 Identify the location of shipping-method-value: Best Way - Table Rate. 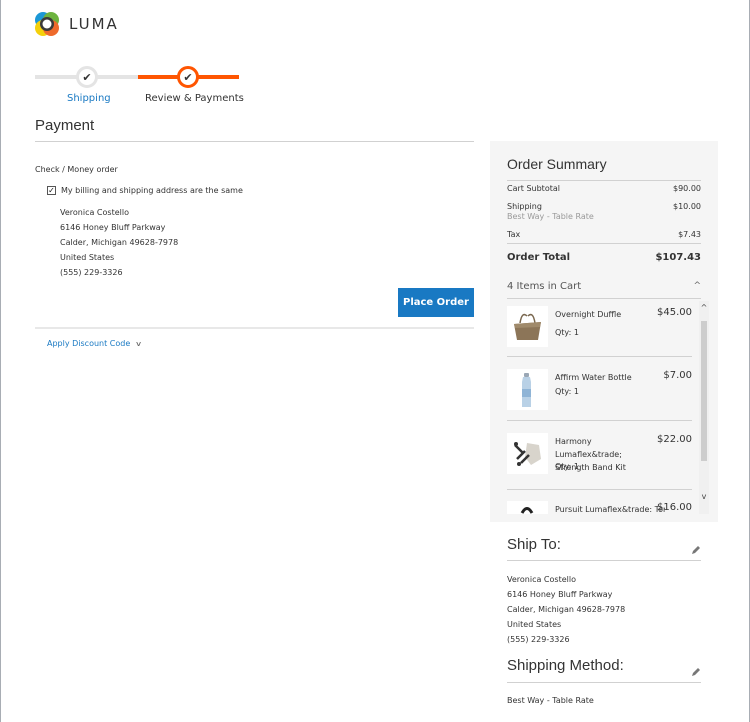
(550, 700).